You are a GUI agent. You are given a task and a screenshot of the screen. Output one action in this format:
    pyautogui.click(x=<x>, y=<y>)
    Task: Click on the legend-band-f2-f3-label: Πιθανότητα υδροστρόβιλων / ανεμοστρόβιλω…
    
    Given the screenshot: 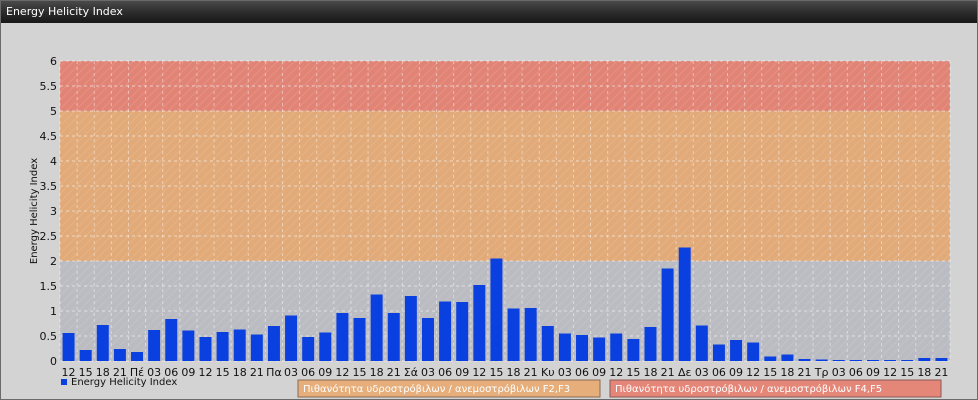 What is the action you would take?
    pyautogui.click(x=436, y=389)
    